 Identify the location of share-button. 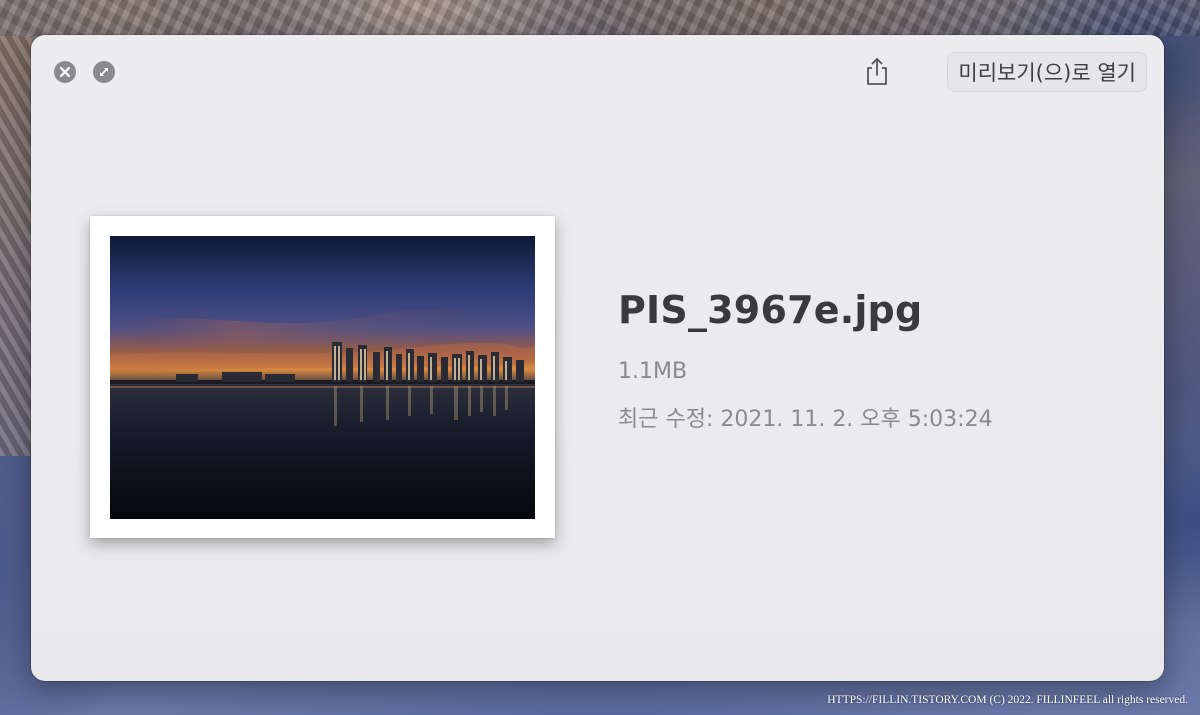
(877, 72).